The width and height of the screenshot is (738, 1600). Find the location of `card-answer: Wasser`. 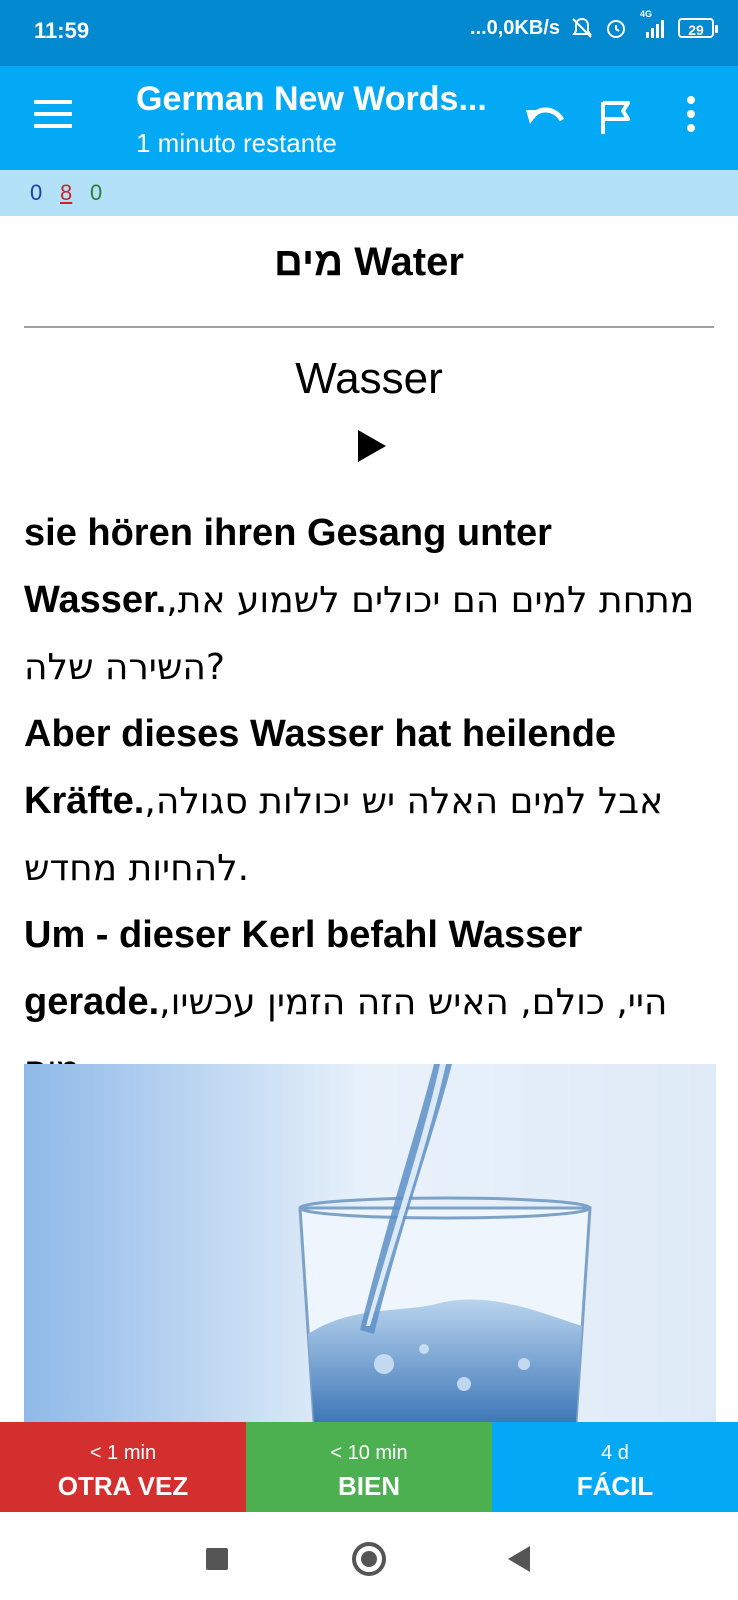

card-answer: Wasser is located at coordinates (369, 378).